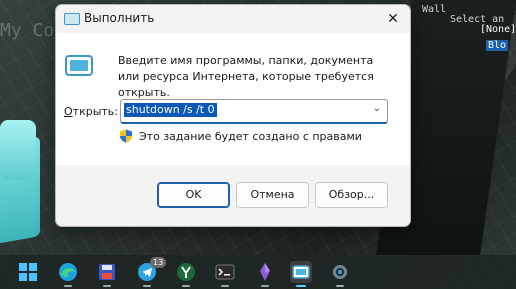 Image resolution: width=516 pixels, height=289 pixels. What do you see at coordinates (27, 30) in the screenshot?
I see `wallpaper-text: My Co` at bounding box center [27, 30].